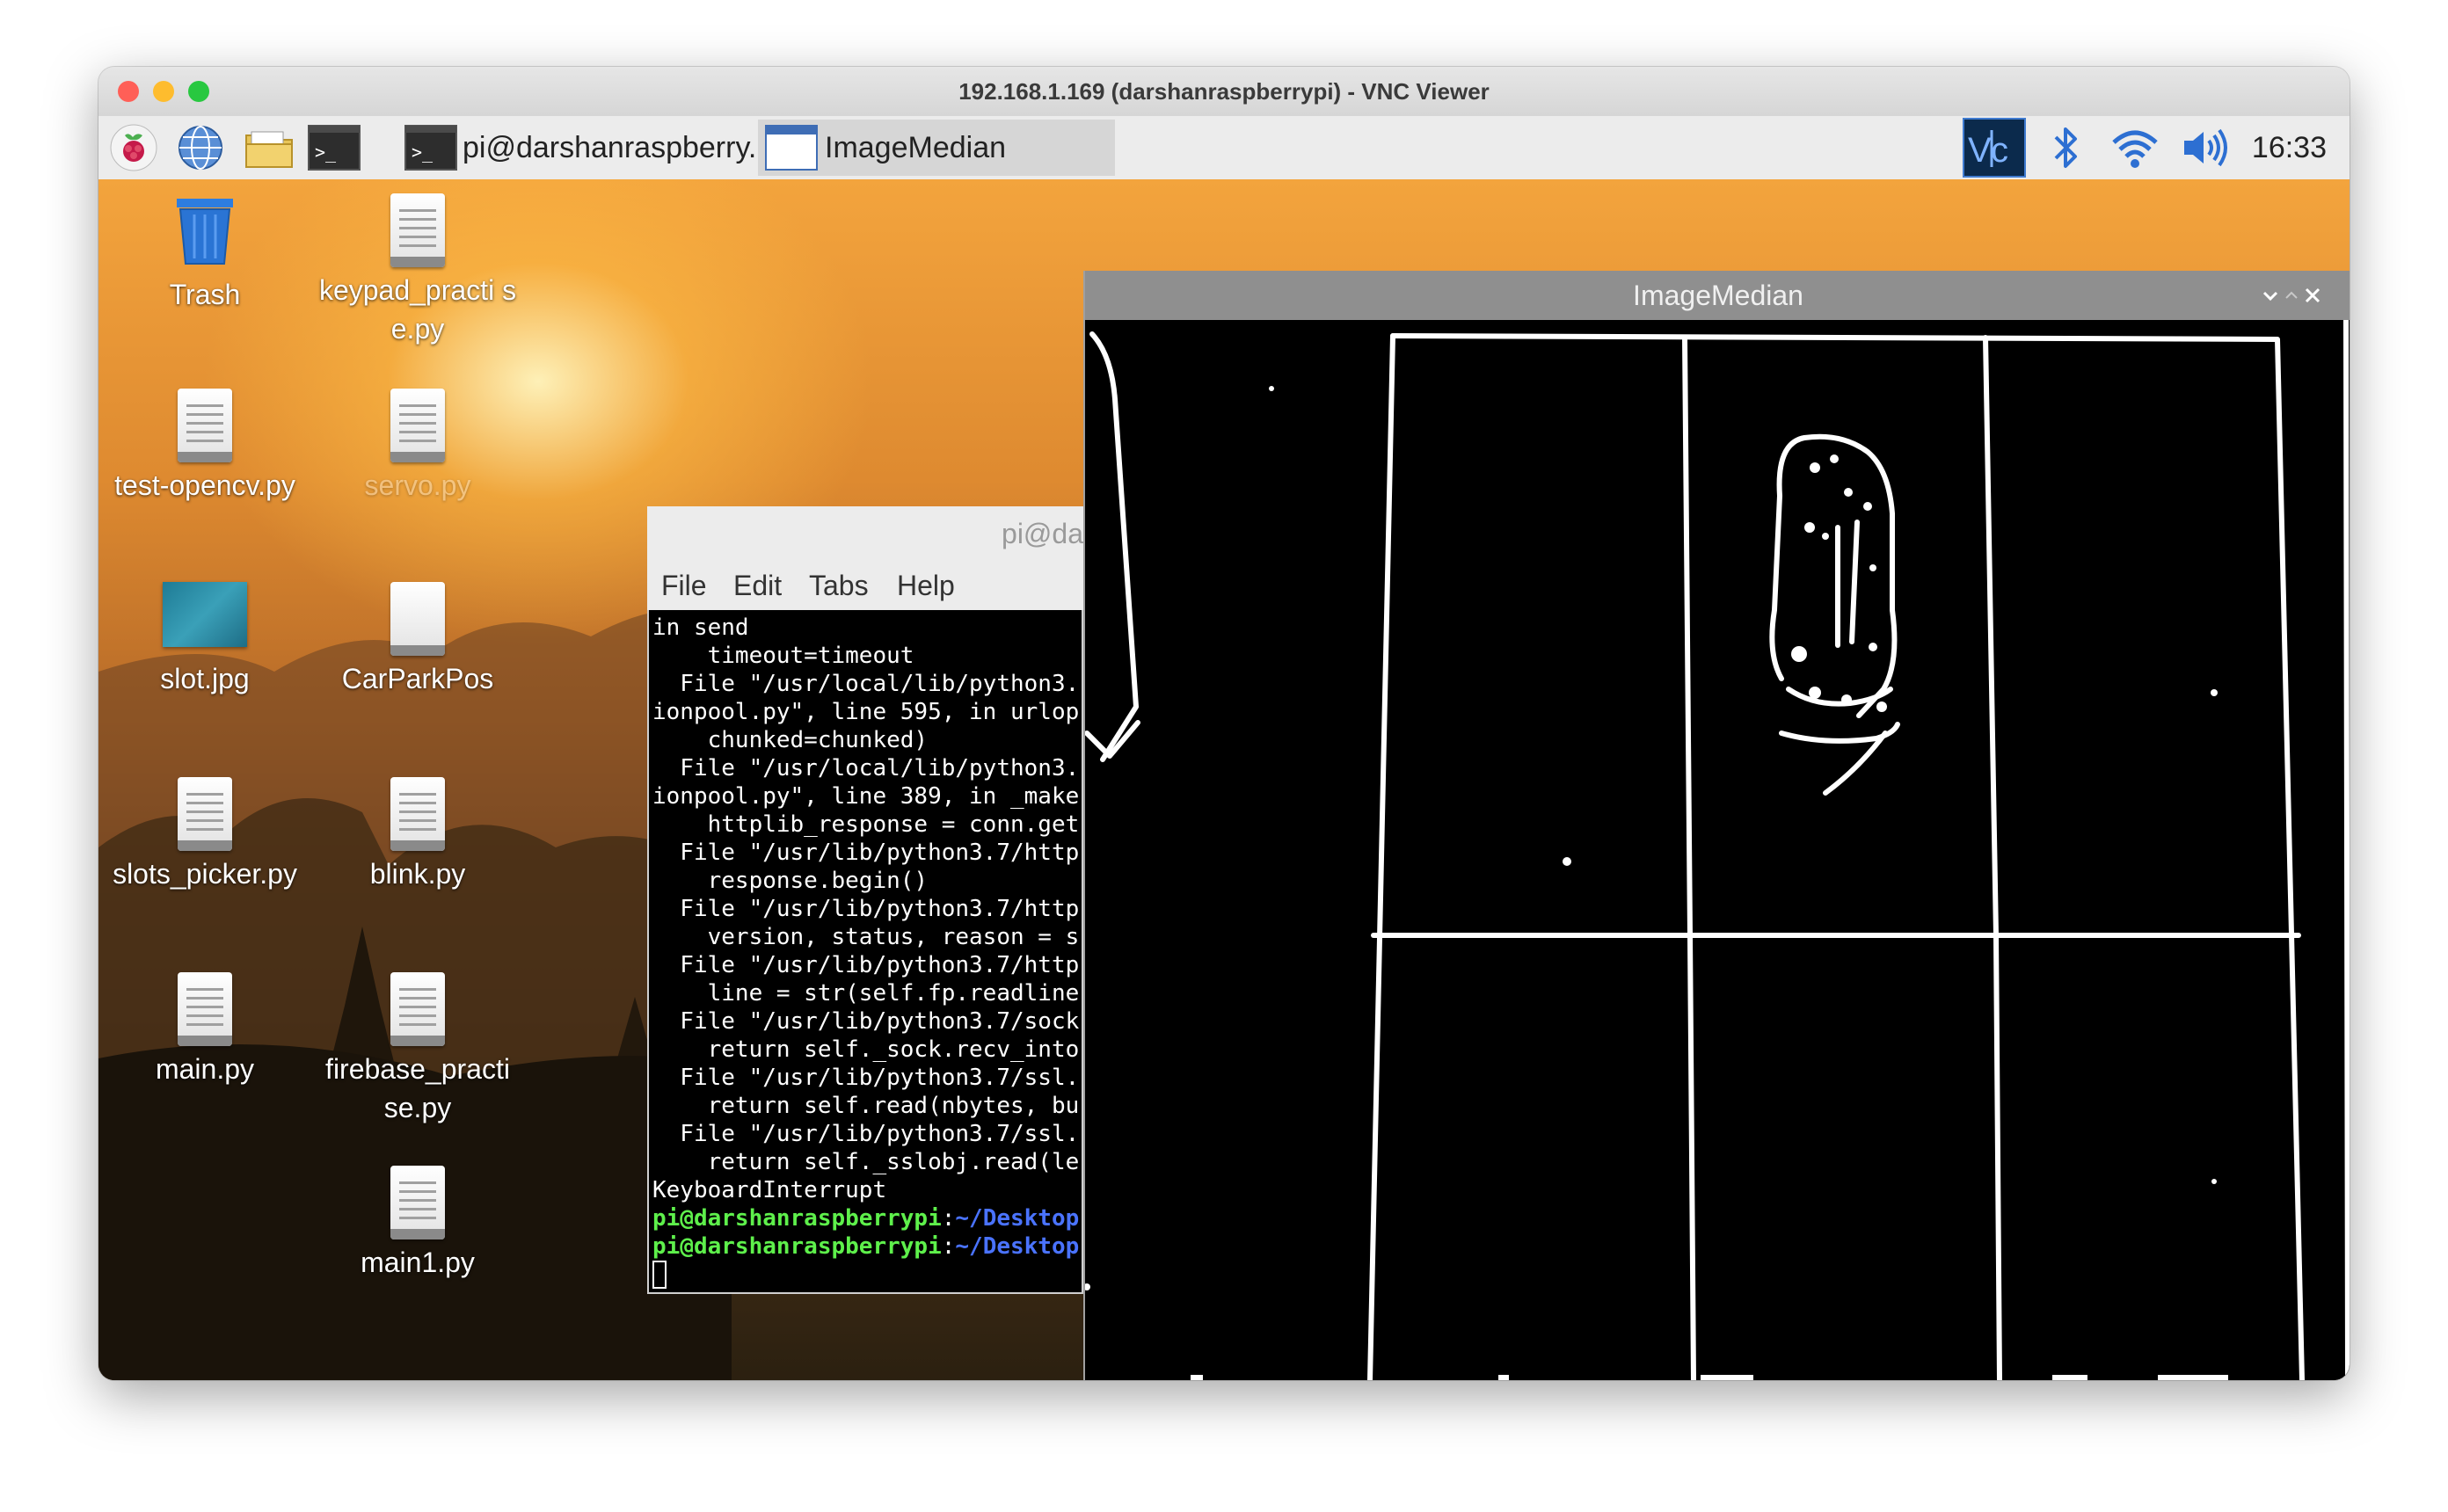 This screenshot has height=1512, width=2448. What do you see at coordinates (205, 1069) in the screenshot?
I see `desktop-icon-label: main.py` at bounding box center [205, 1069].